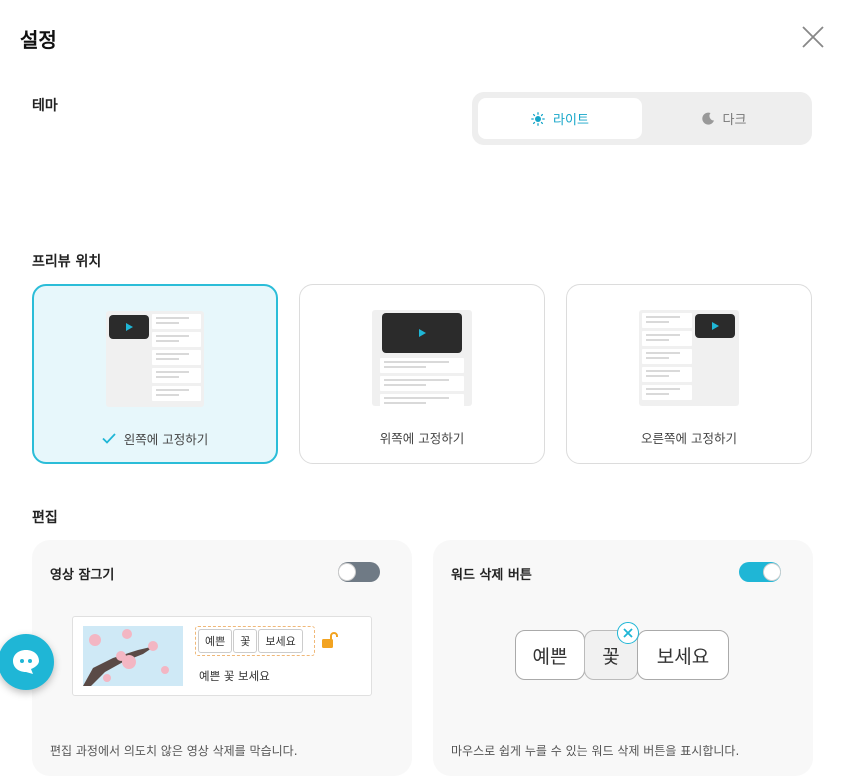 The height and width of the screenshot is (776, 842). I want to click on word-chip: 예쁜, so click(215, 641).